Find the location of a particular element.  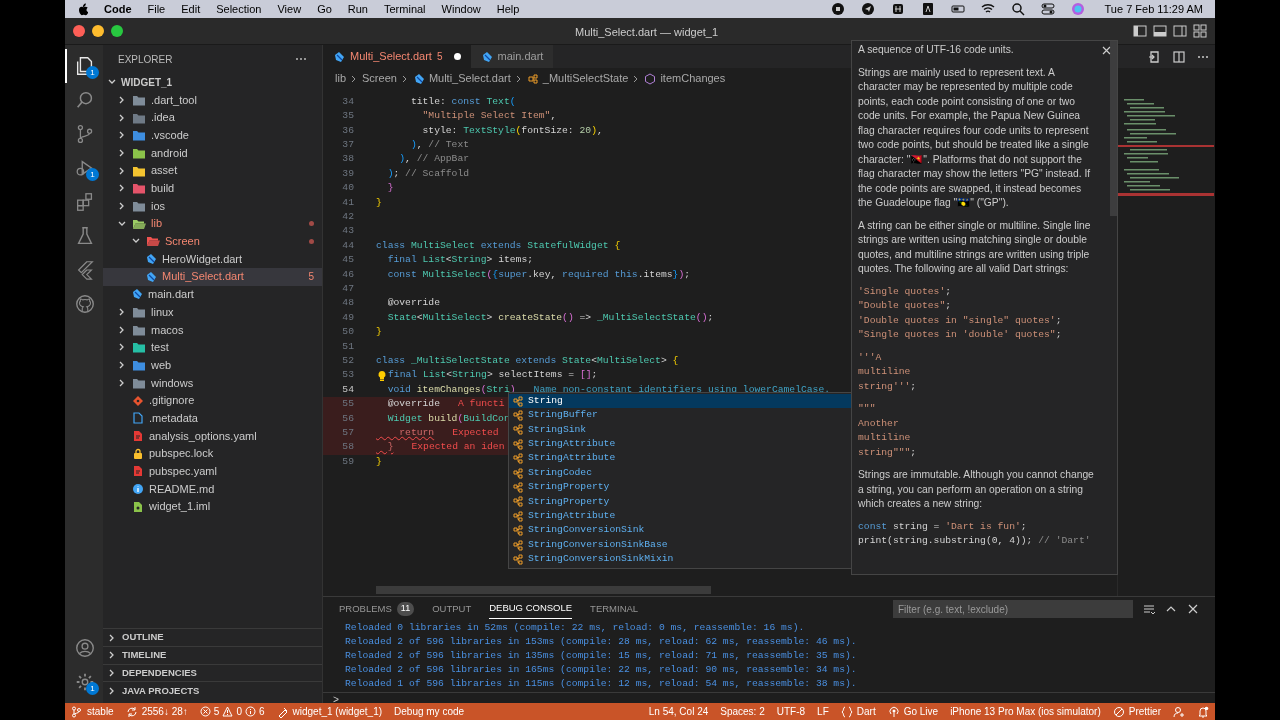

apple-logo-icon is located at coordinates (82, 9).